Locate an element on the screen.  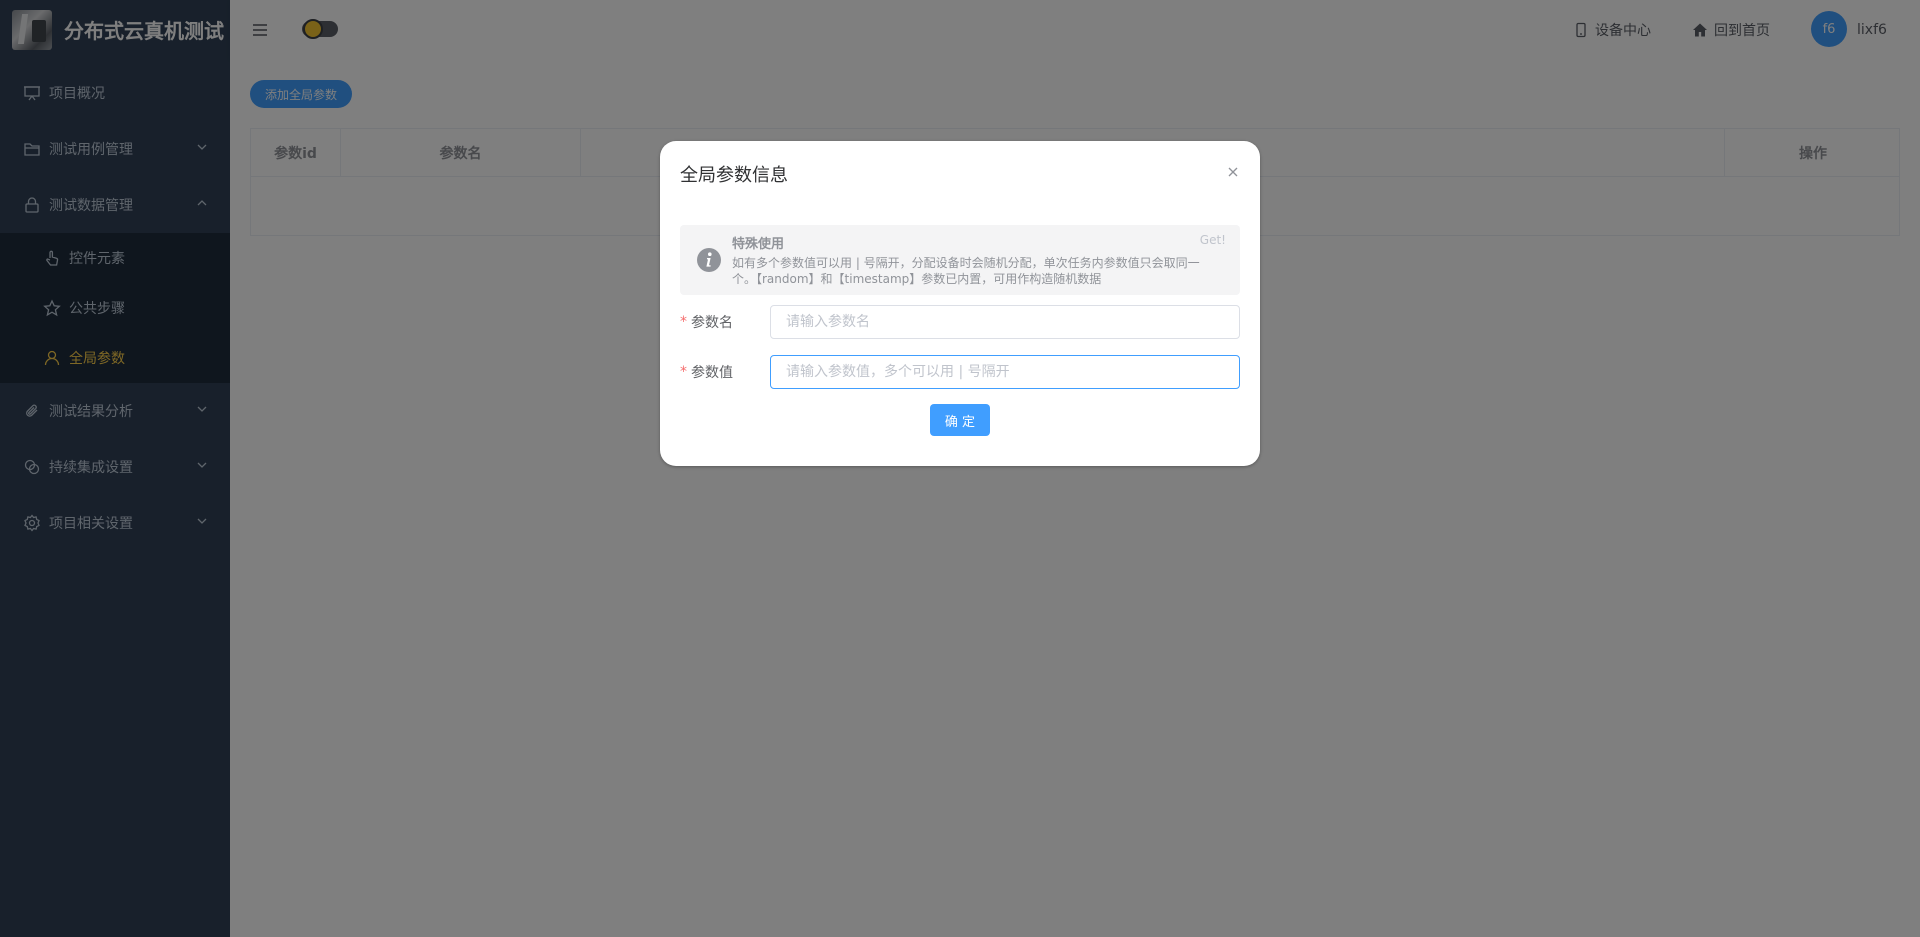
alert-title: 特殊使用 is located at coordinates (758, 244).